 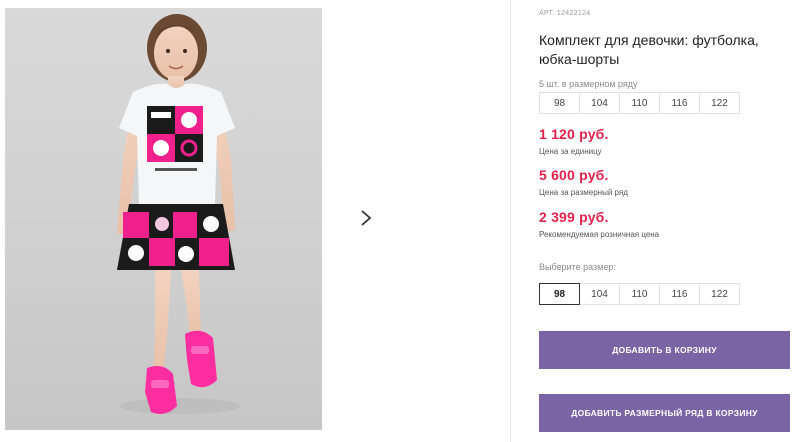 What do you see at coordinates (599, 234) in the screenshot?
I see `retail-price-note: Рекомендуемая розничная цена` at bounding box center [599, 234].